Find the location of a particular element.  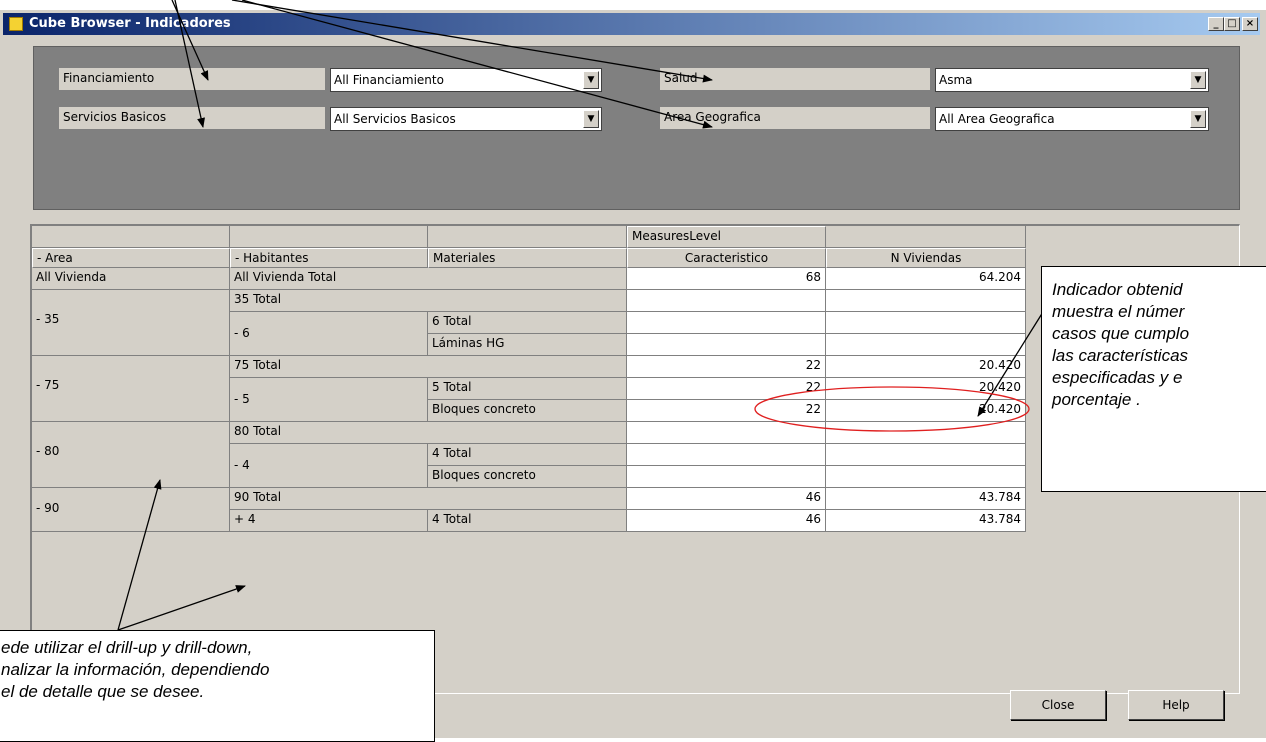

callout-line: muestra el númer is located at coordinates (1118, 311).